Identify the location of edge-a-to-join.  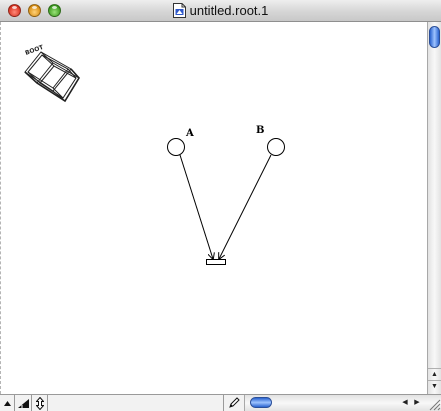
(196, 206).